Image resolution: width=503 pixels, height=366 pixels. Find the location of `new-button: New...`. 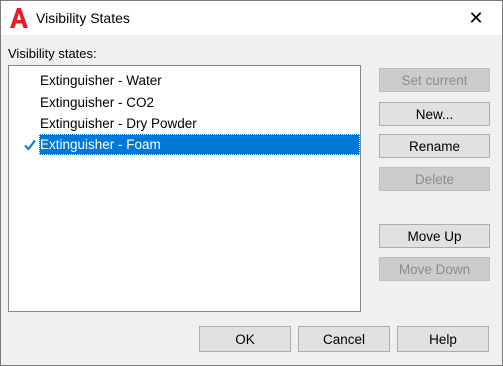

new-button: New... is located at coordinates (434, 114).